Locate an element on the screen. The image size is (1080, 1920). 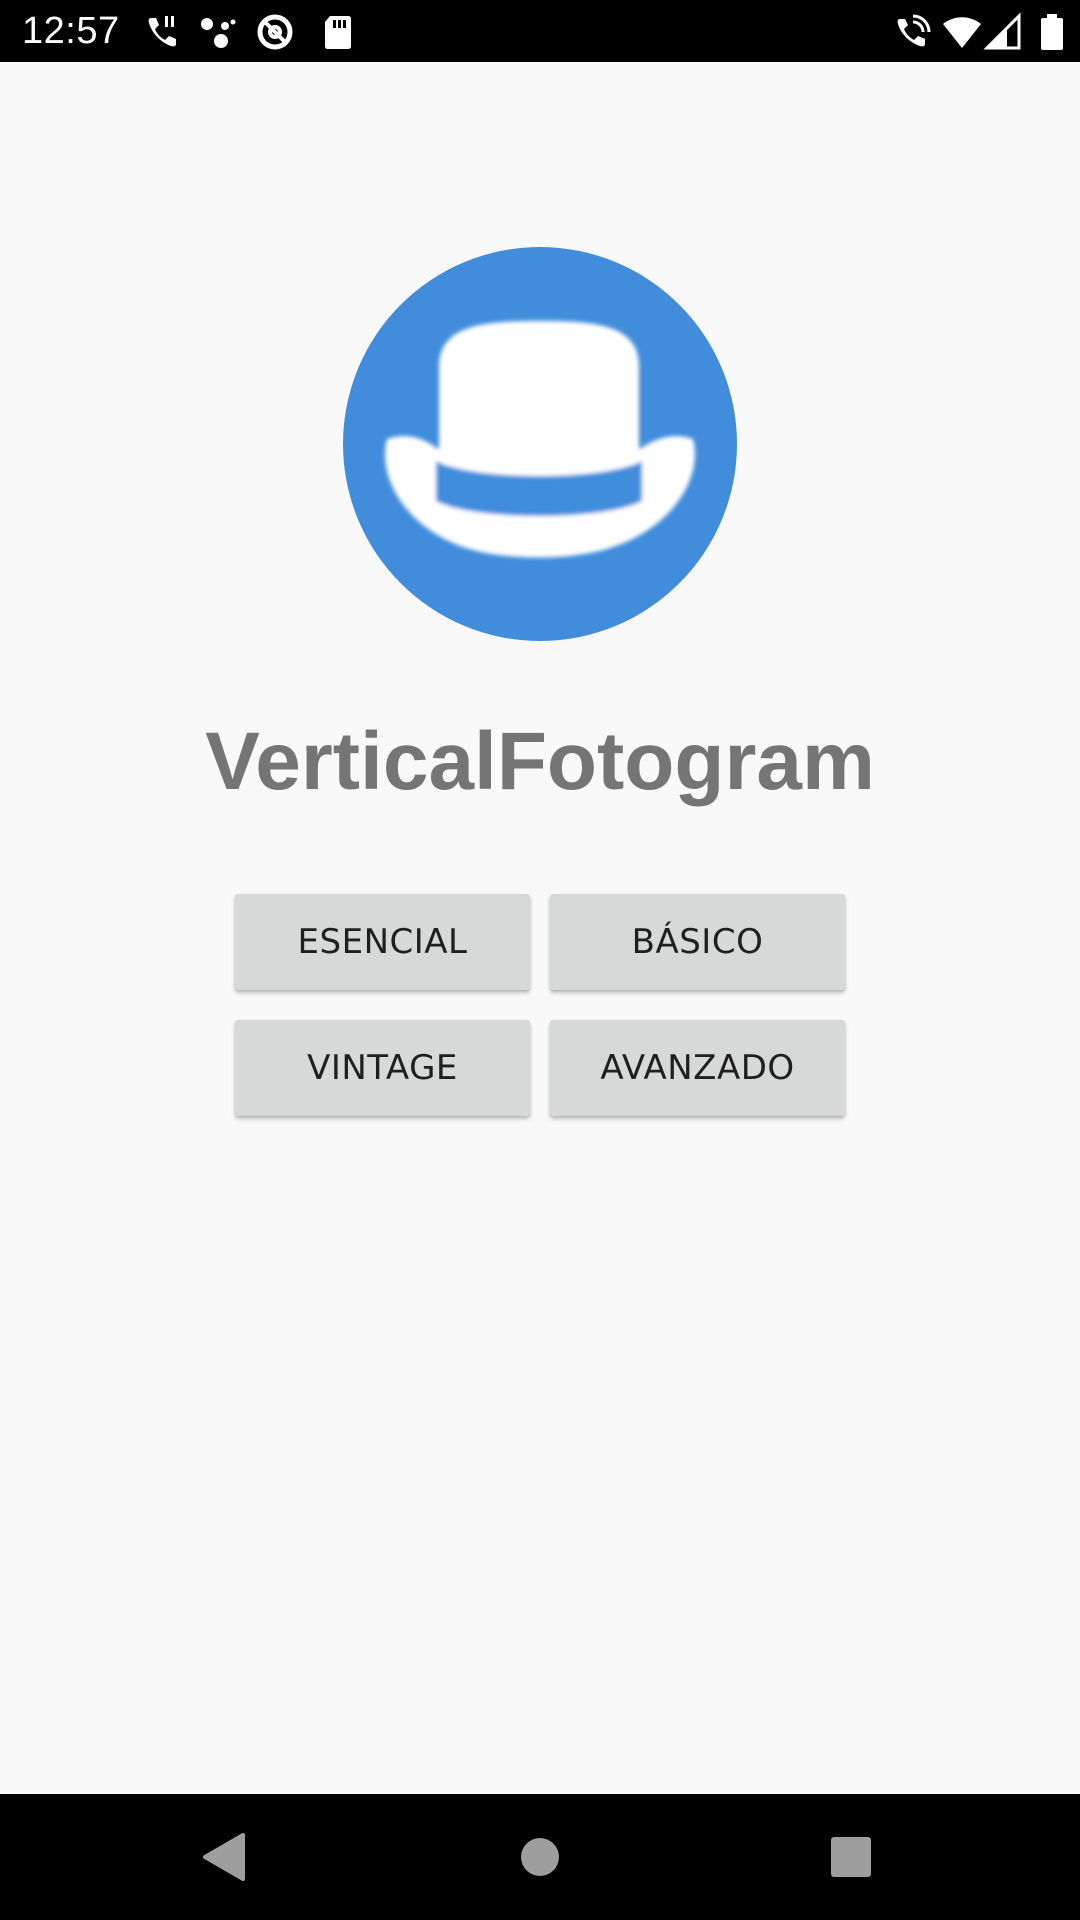
wifi-icon is located at coordinates (962, 32).